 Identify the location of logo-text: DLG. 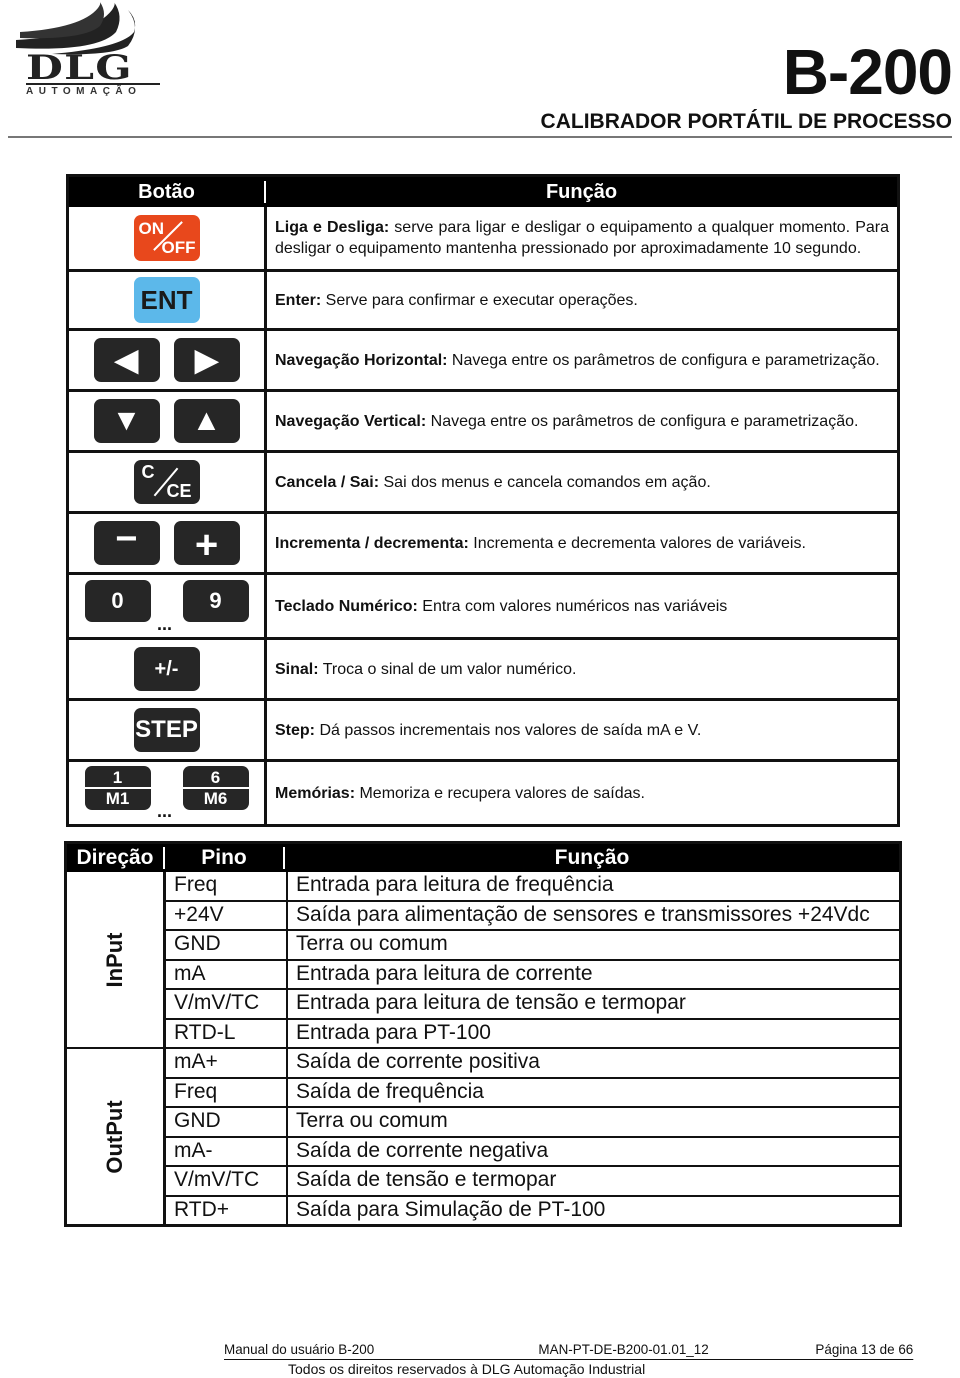
(79, 68).